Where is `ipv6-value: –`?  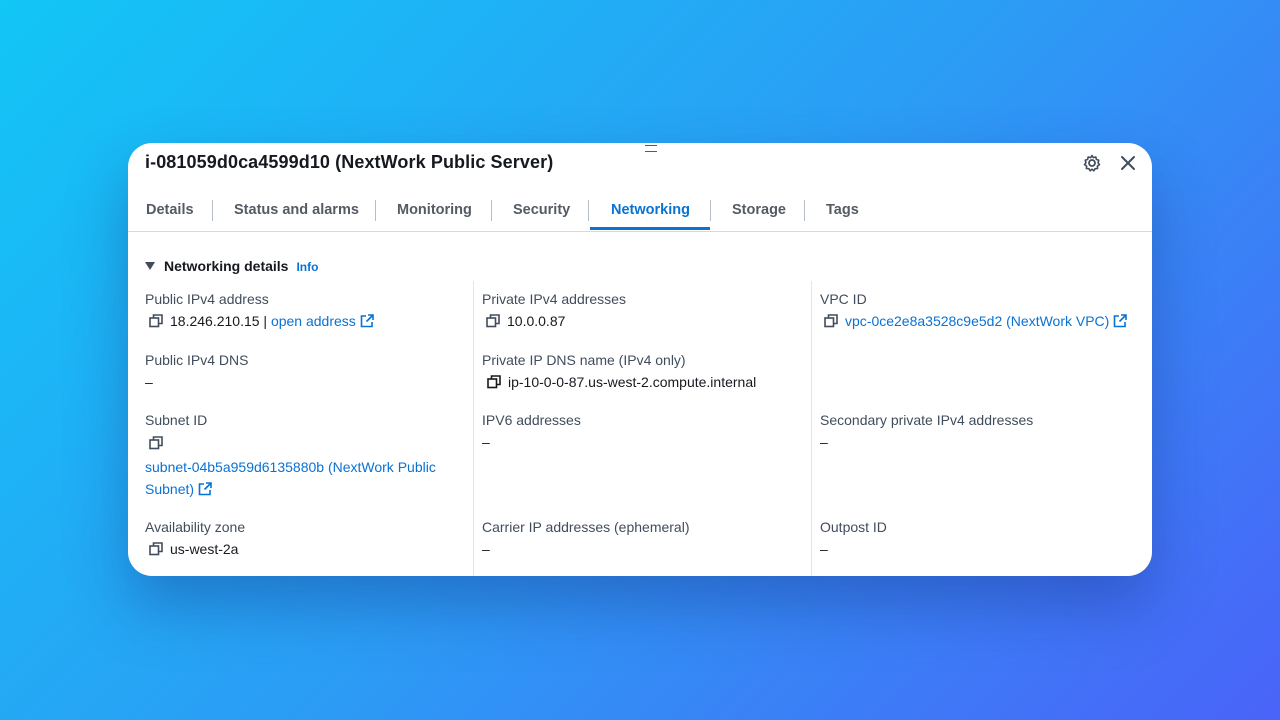 ipv6-value: – is located at coordinates (486, 442).